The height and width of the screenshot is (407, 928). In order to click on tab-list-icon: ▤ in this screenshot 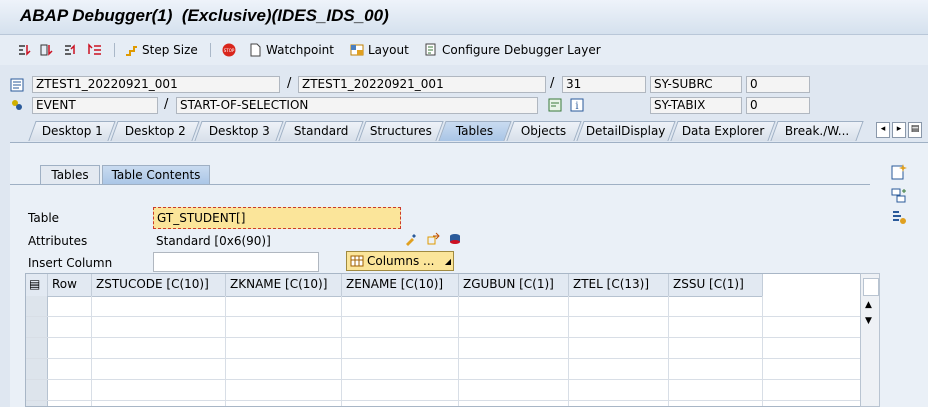, I will do `click(915, 130)`.